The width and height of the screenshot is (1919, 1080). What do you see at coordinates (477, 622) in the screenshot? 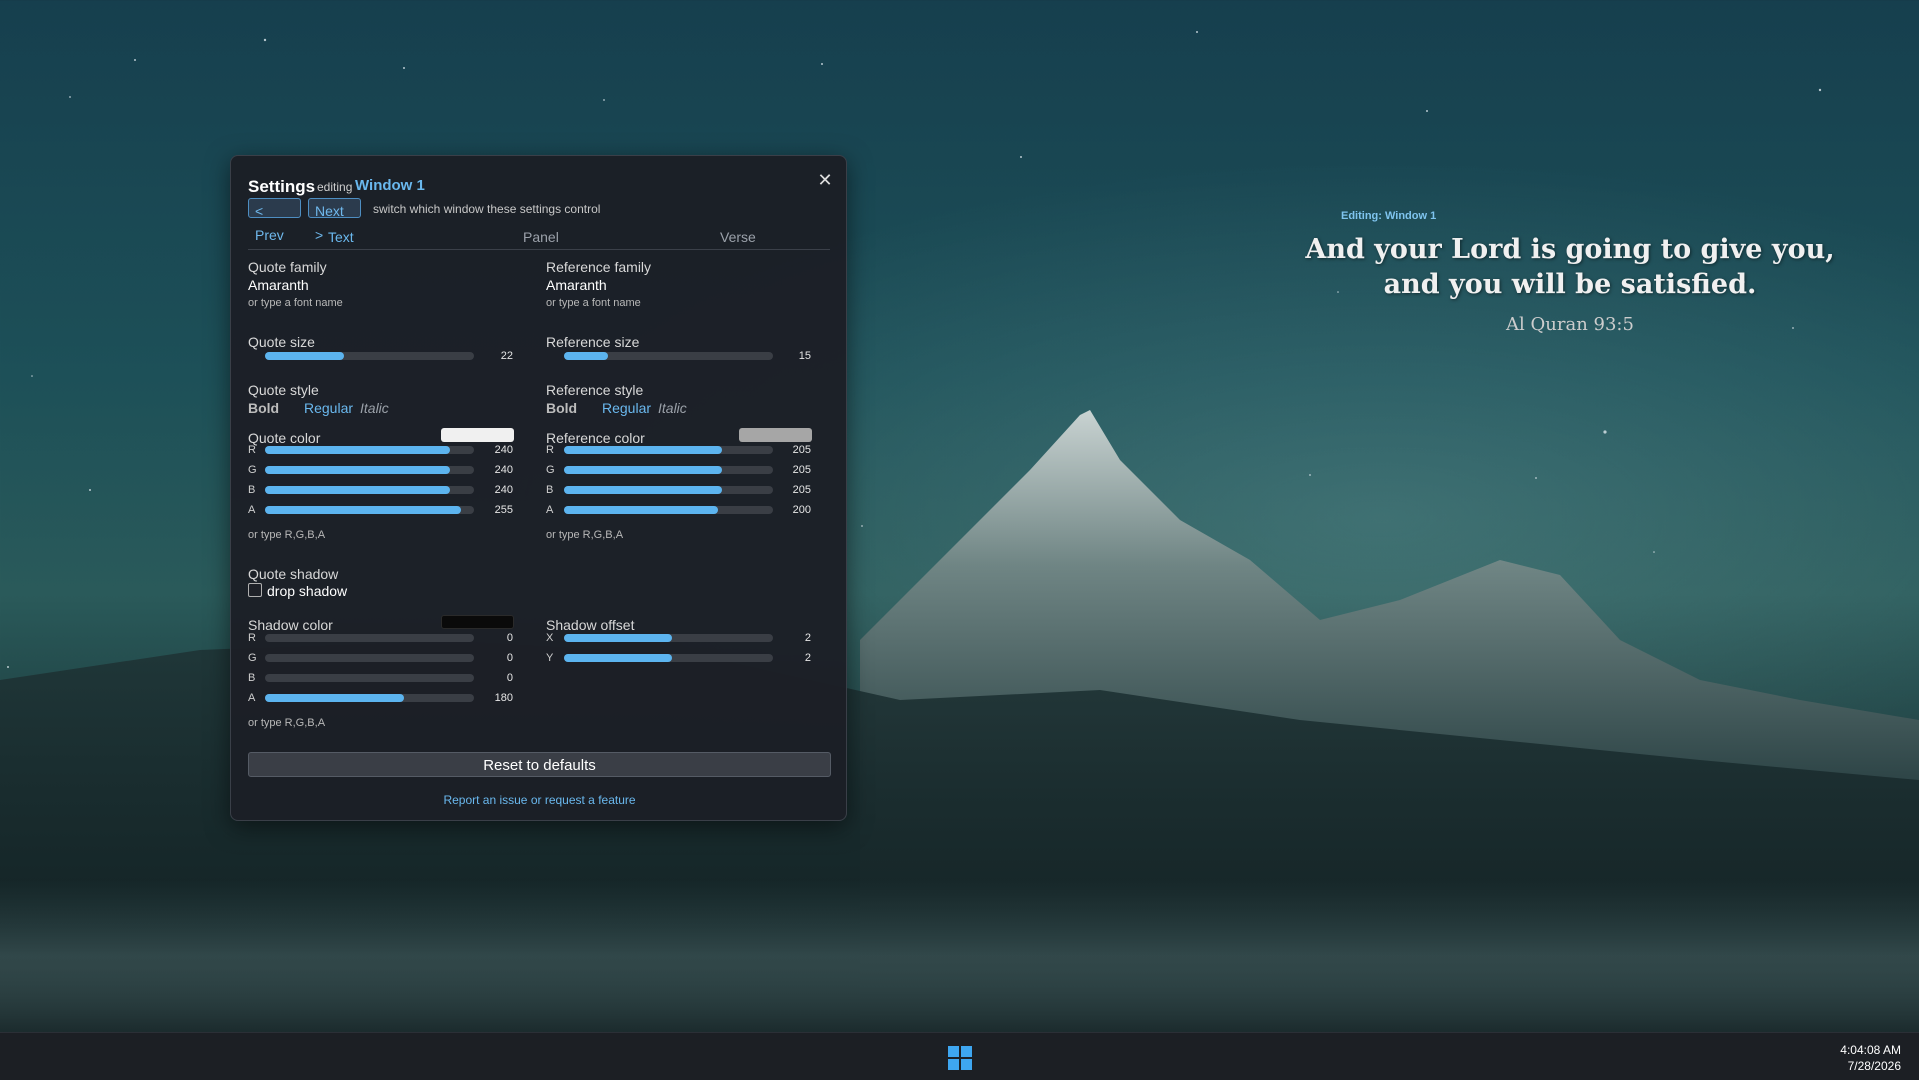
I see `shadow-color-swatch` at bounding box center [477, 622].